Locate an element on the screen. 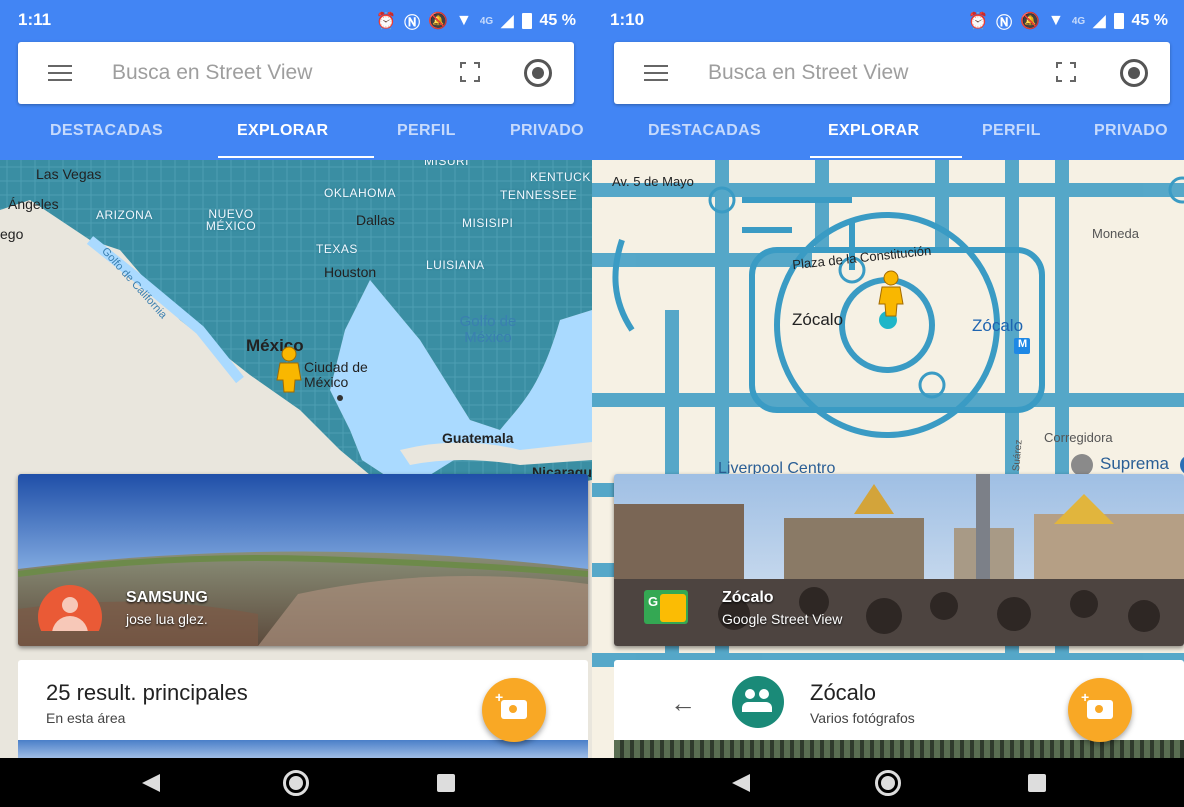  photo-card: G Zócalo Google Street View is located at coordinates (899, 560).